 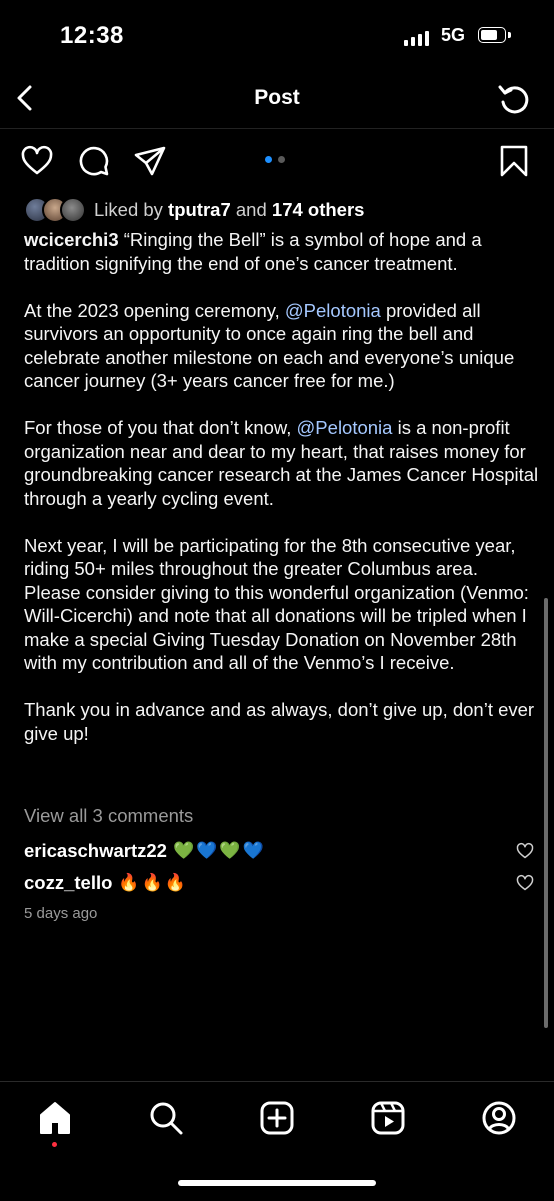 What do you see at coordinates (94, 161) in the screenshot?
I see `comment-icon` at bounding box center [94, 161].